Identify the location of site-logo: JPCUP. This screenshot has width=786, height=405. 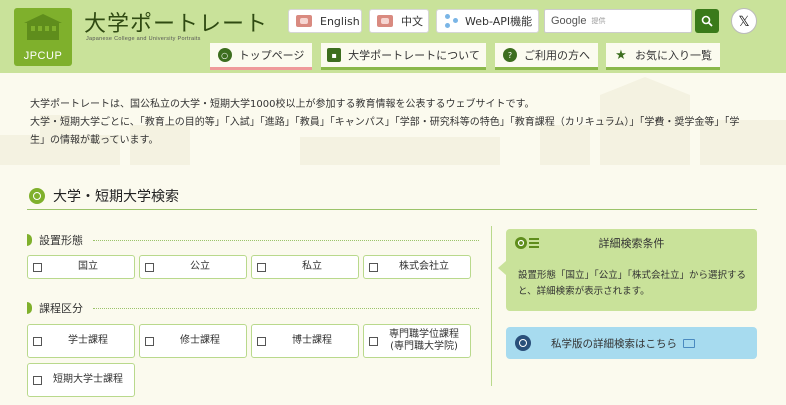
(43, 37).